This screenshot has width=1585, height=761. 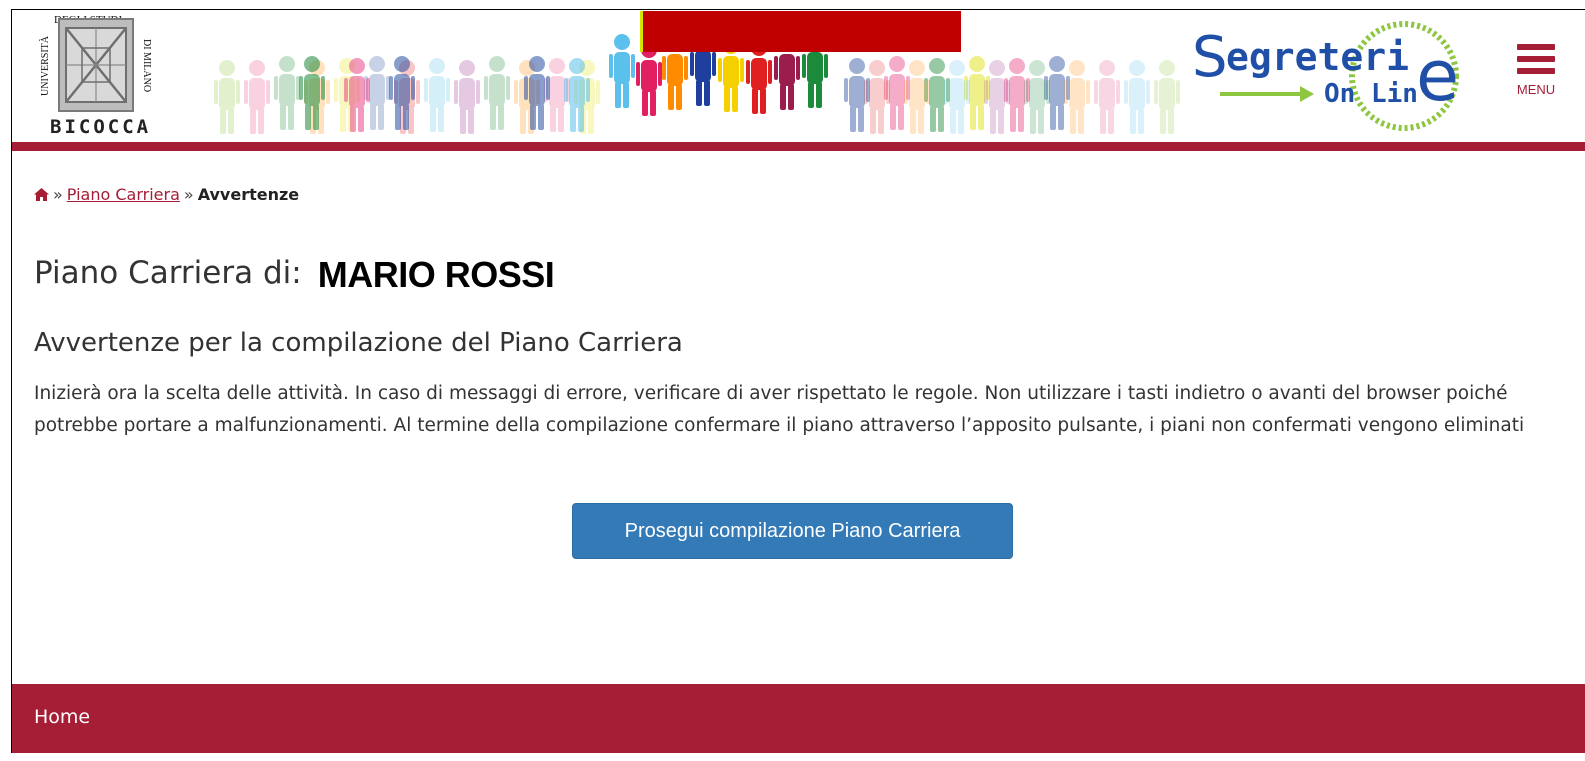 I want to click on university-logo: DEGLI STUDI UNIVERSITÀ DI MILANO BICOCCA, so click(x=98, y=76).